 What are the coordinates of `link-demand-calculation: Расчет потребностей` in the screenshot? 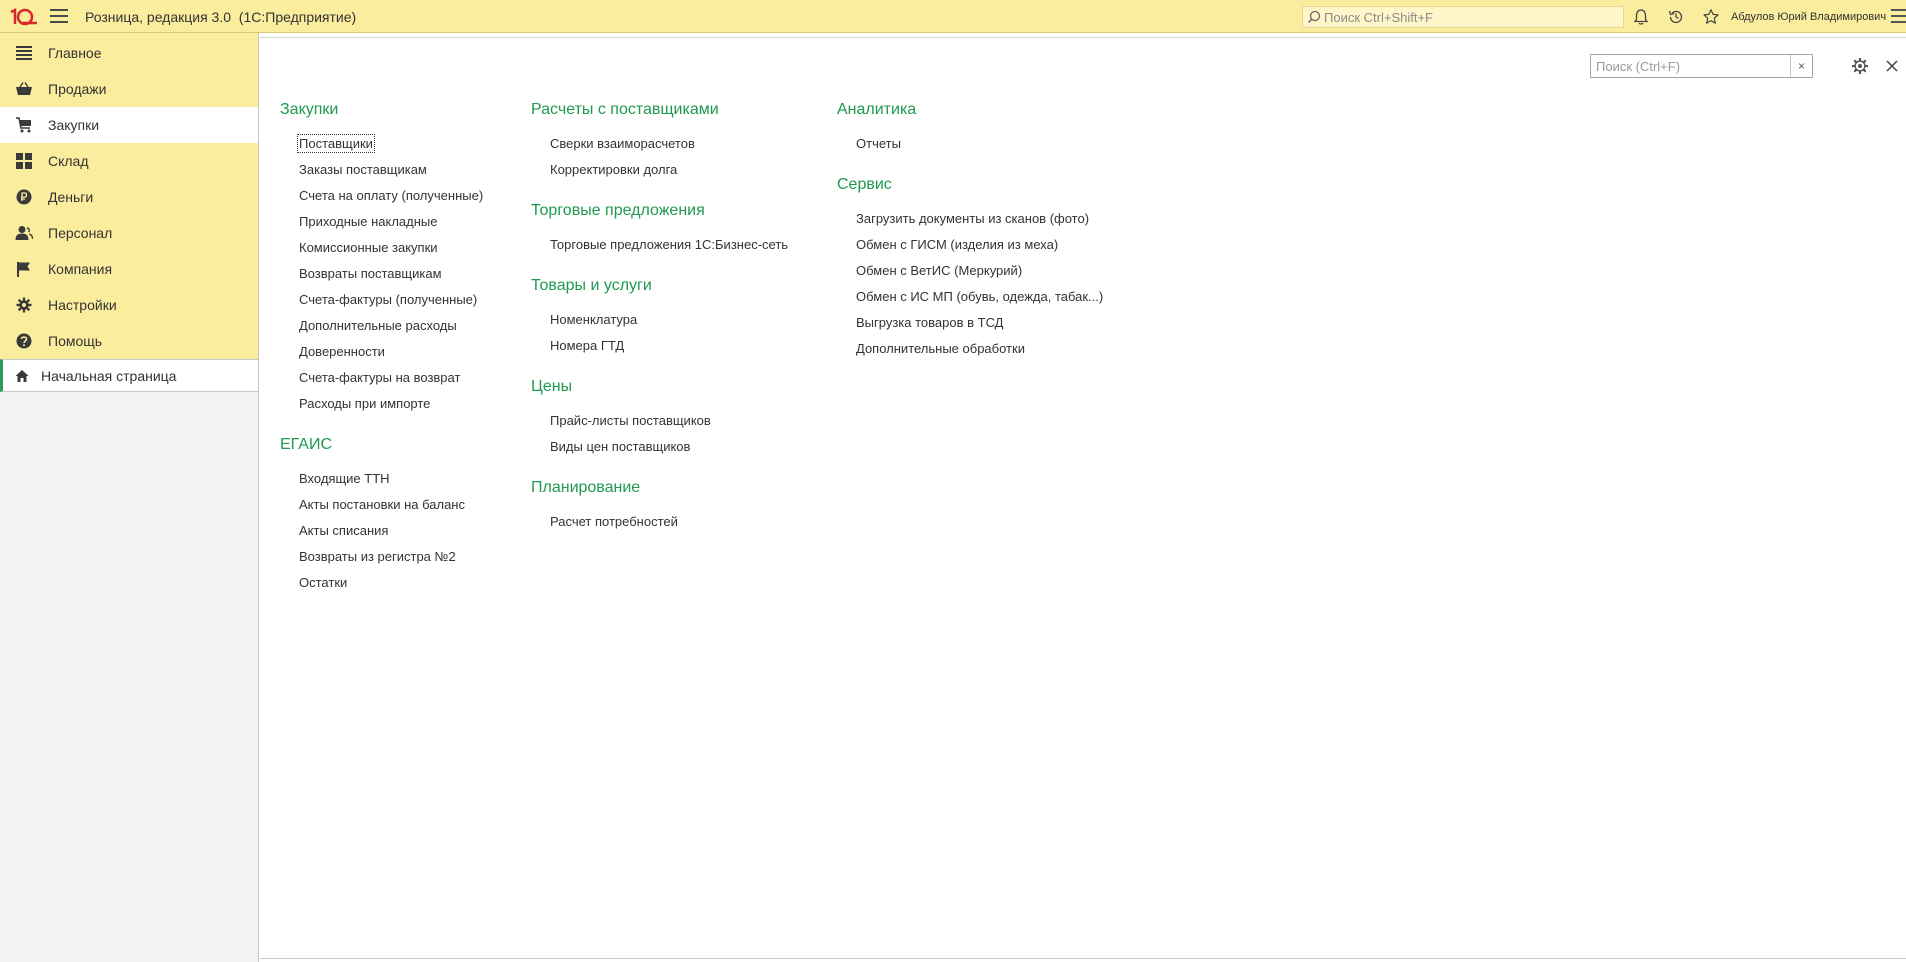 It's located at (614, 521).